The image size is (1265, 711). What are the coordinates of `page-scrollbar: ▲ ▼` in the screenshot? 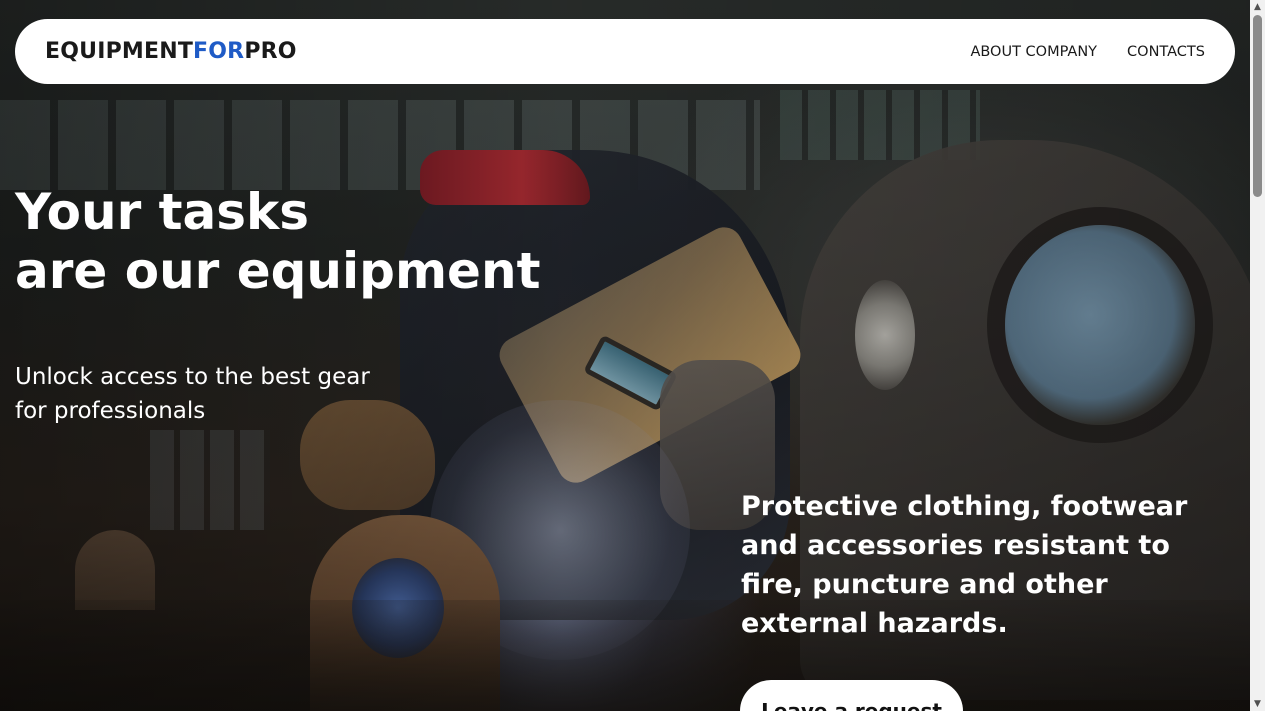 It's located at (1257, 355).